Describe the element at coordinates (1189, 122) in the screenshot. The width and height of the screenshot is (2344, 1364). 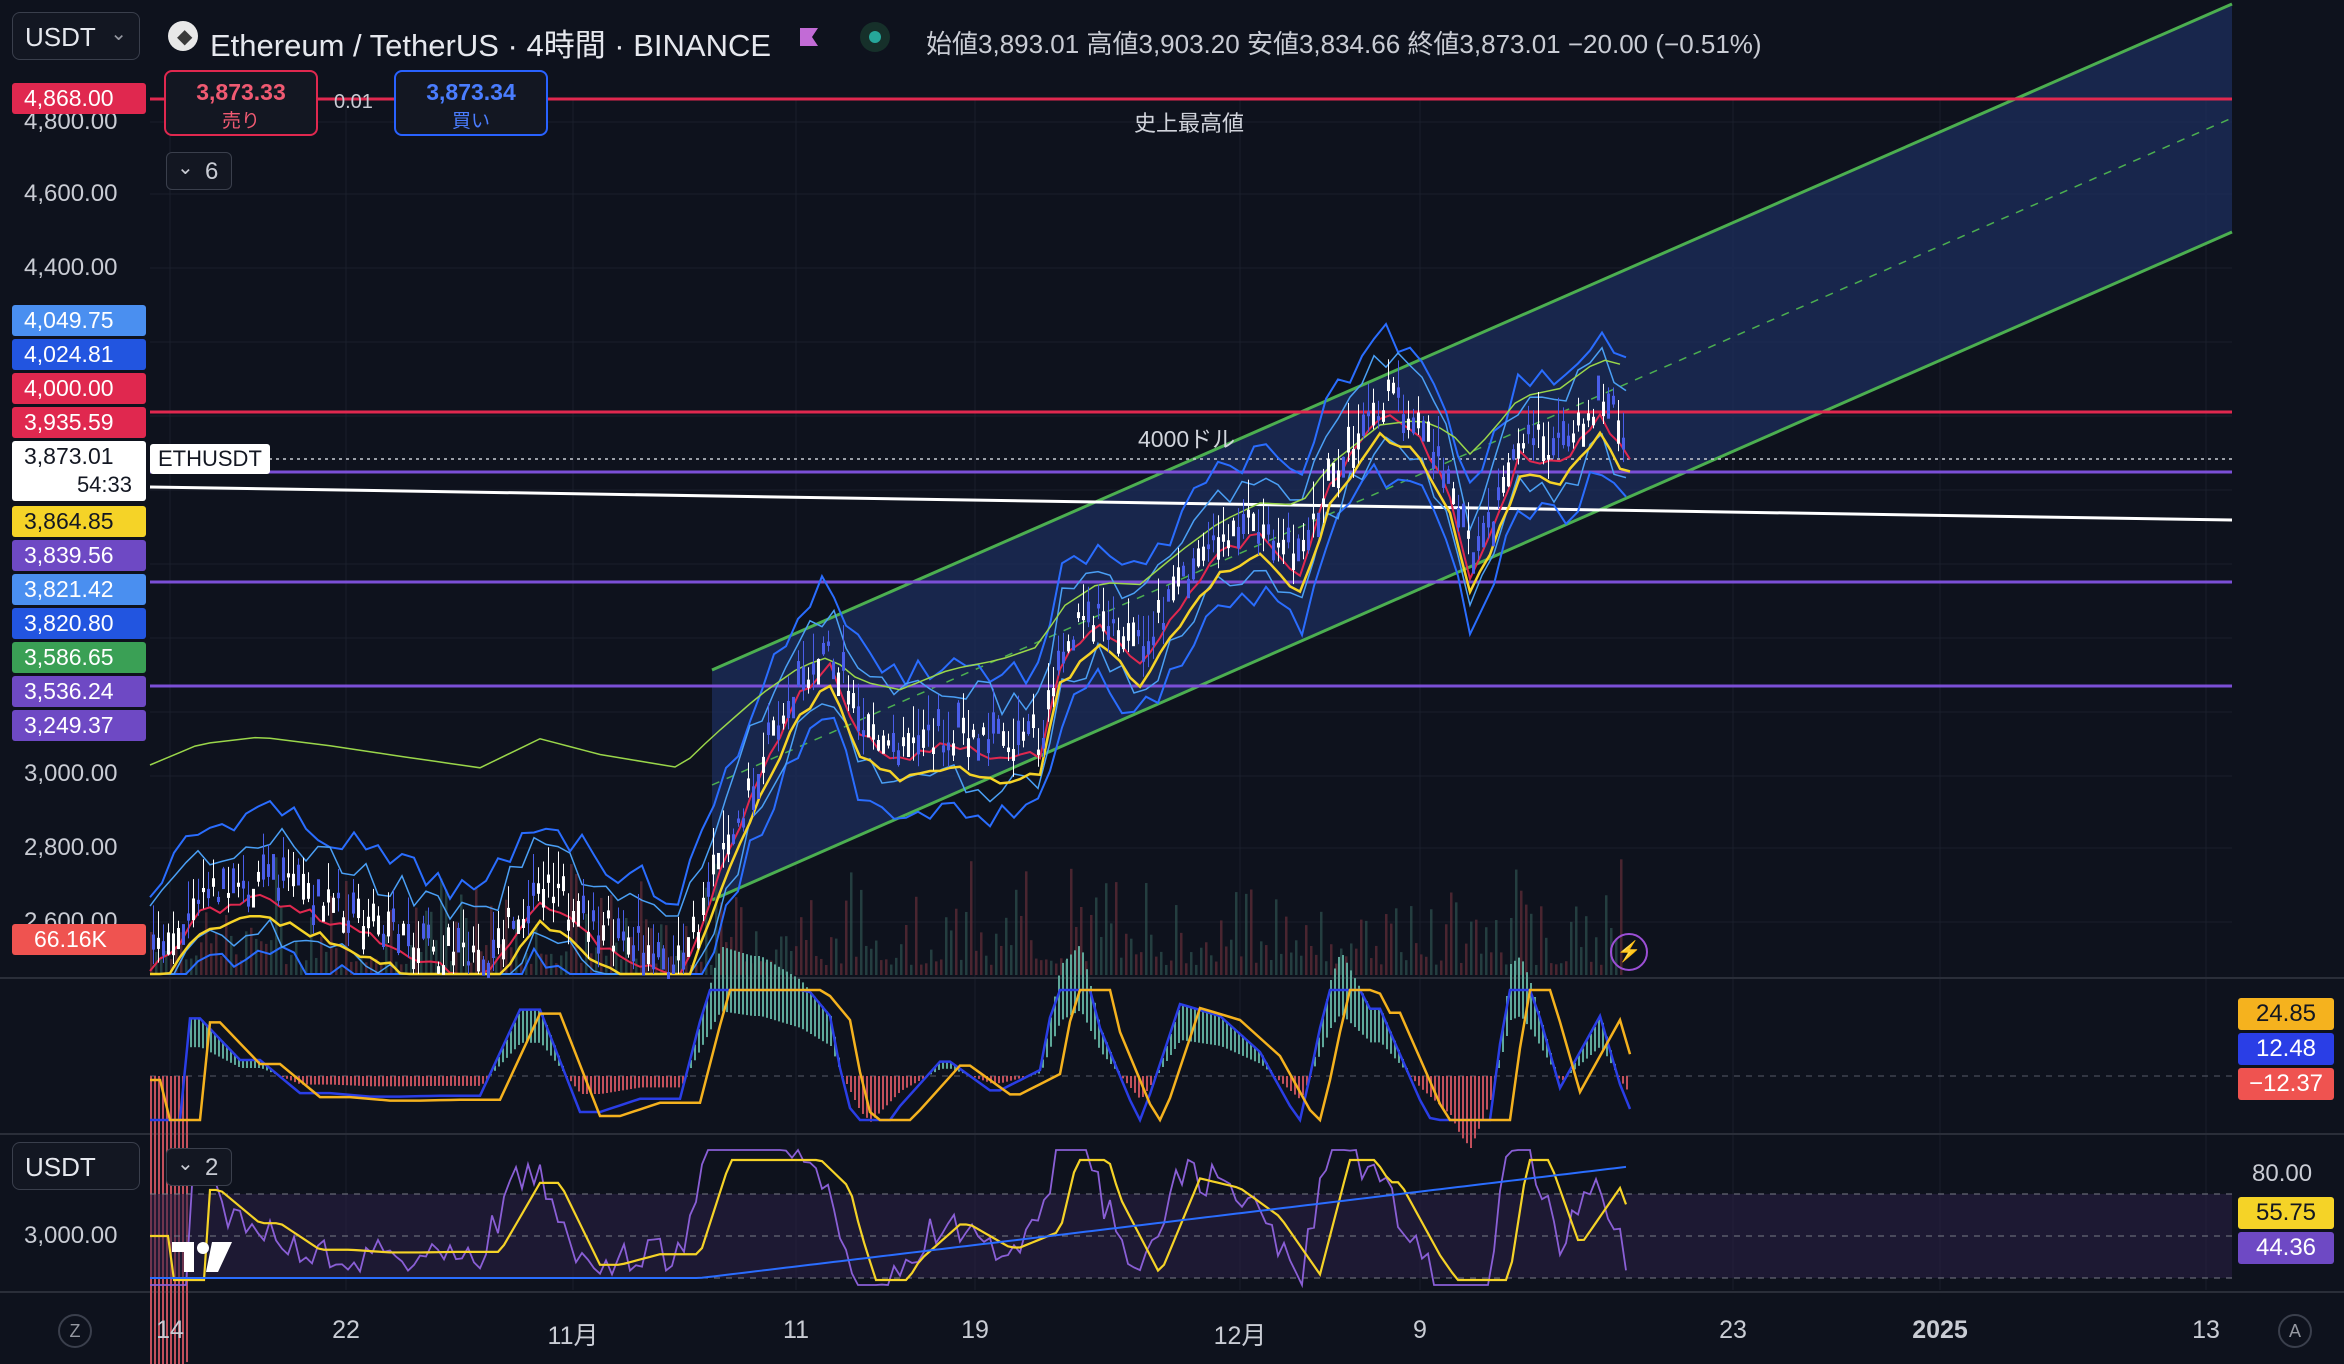
I see `ath-annotation: 史上最高値` at that location.